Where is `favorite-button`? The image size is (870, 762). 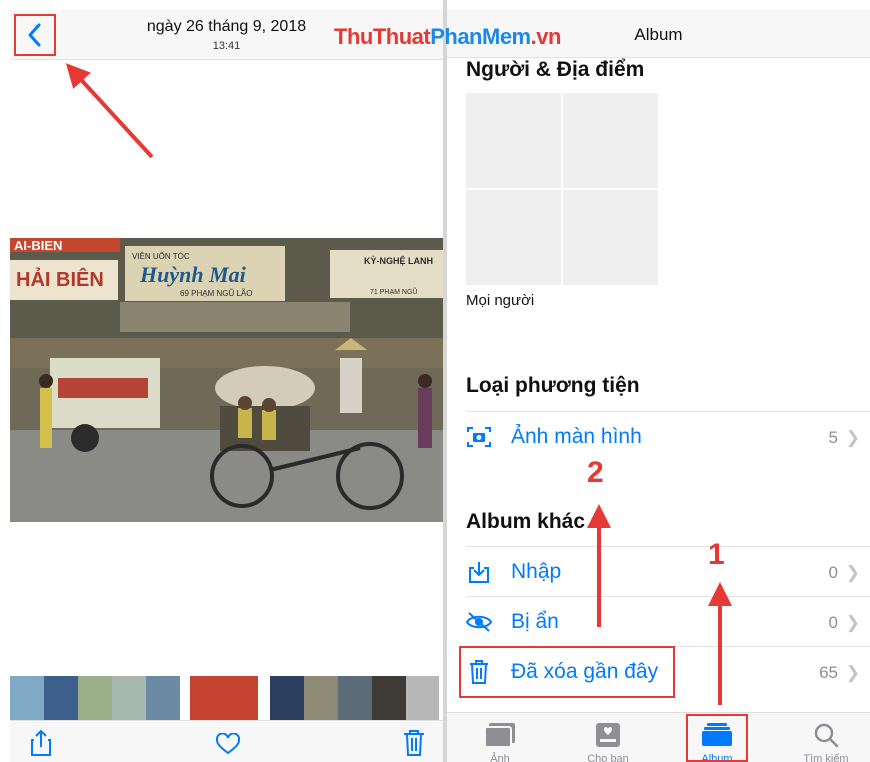
favorite-button is located at coordinates (228, 746).